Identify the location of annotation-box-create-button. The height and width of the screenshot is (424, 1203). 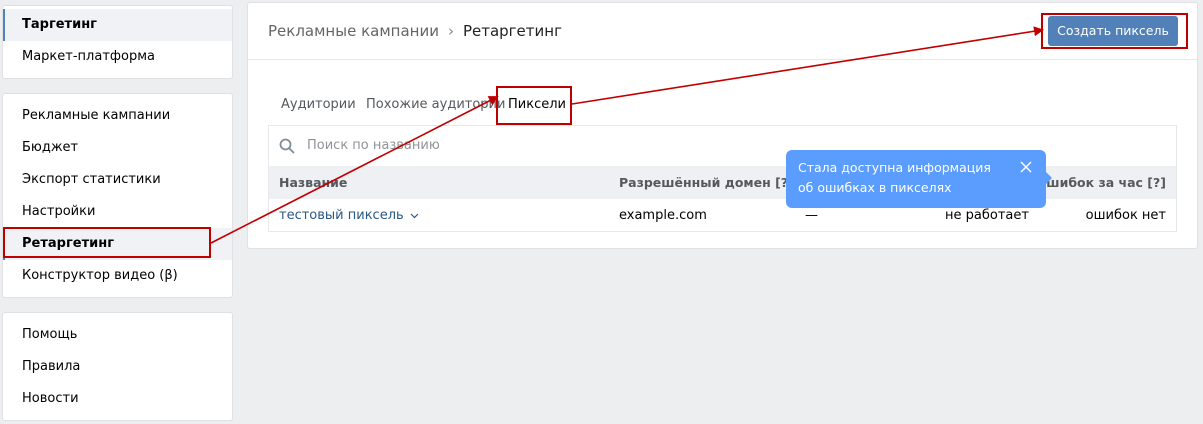
(1114, 31).